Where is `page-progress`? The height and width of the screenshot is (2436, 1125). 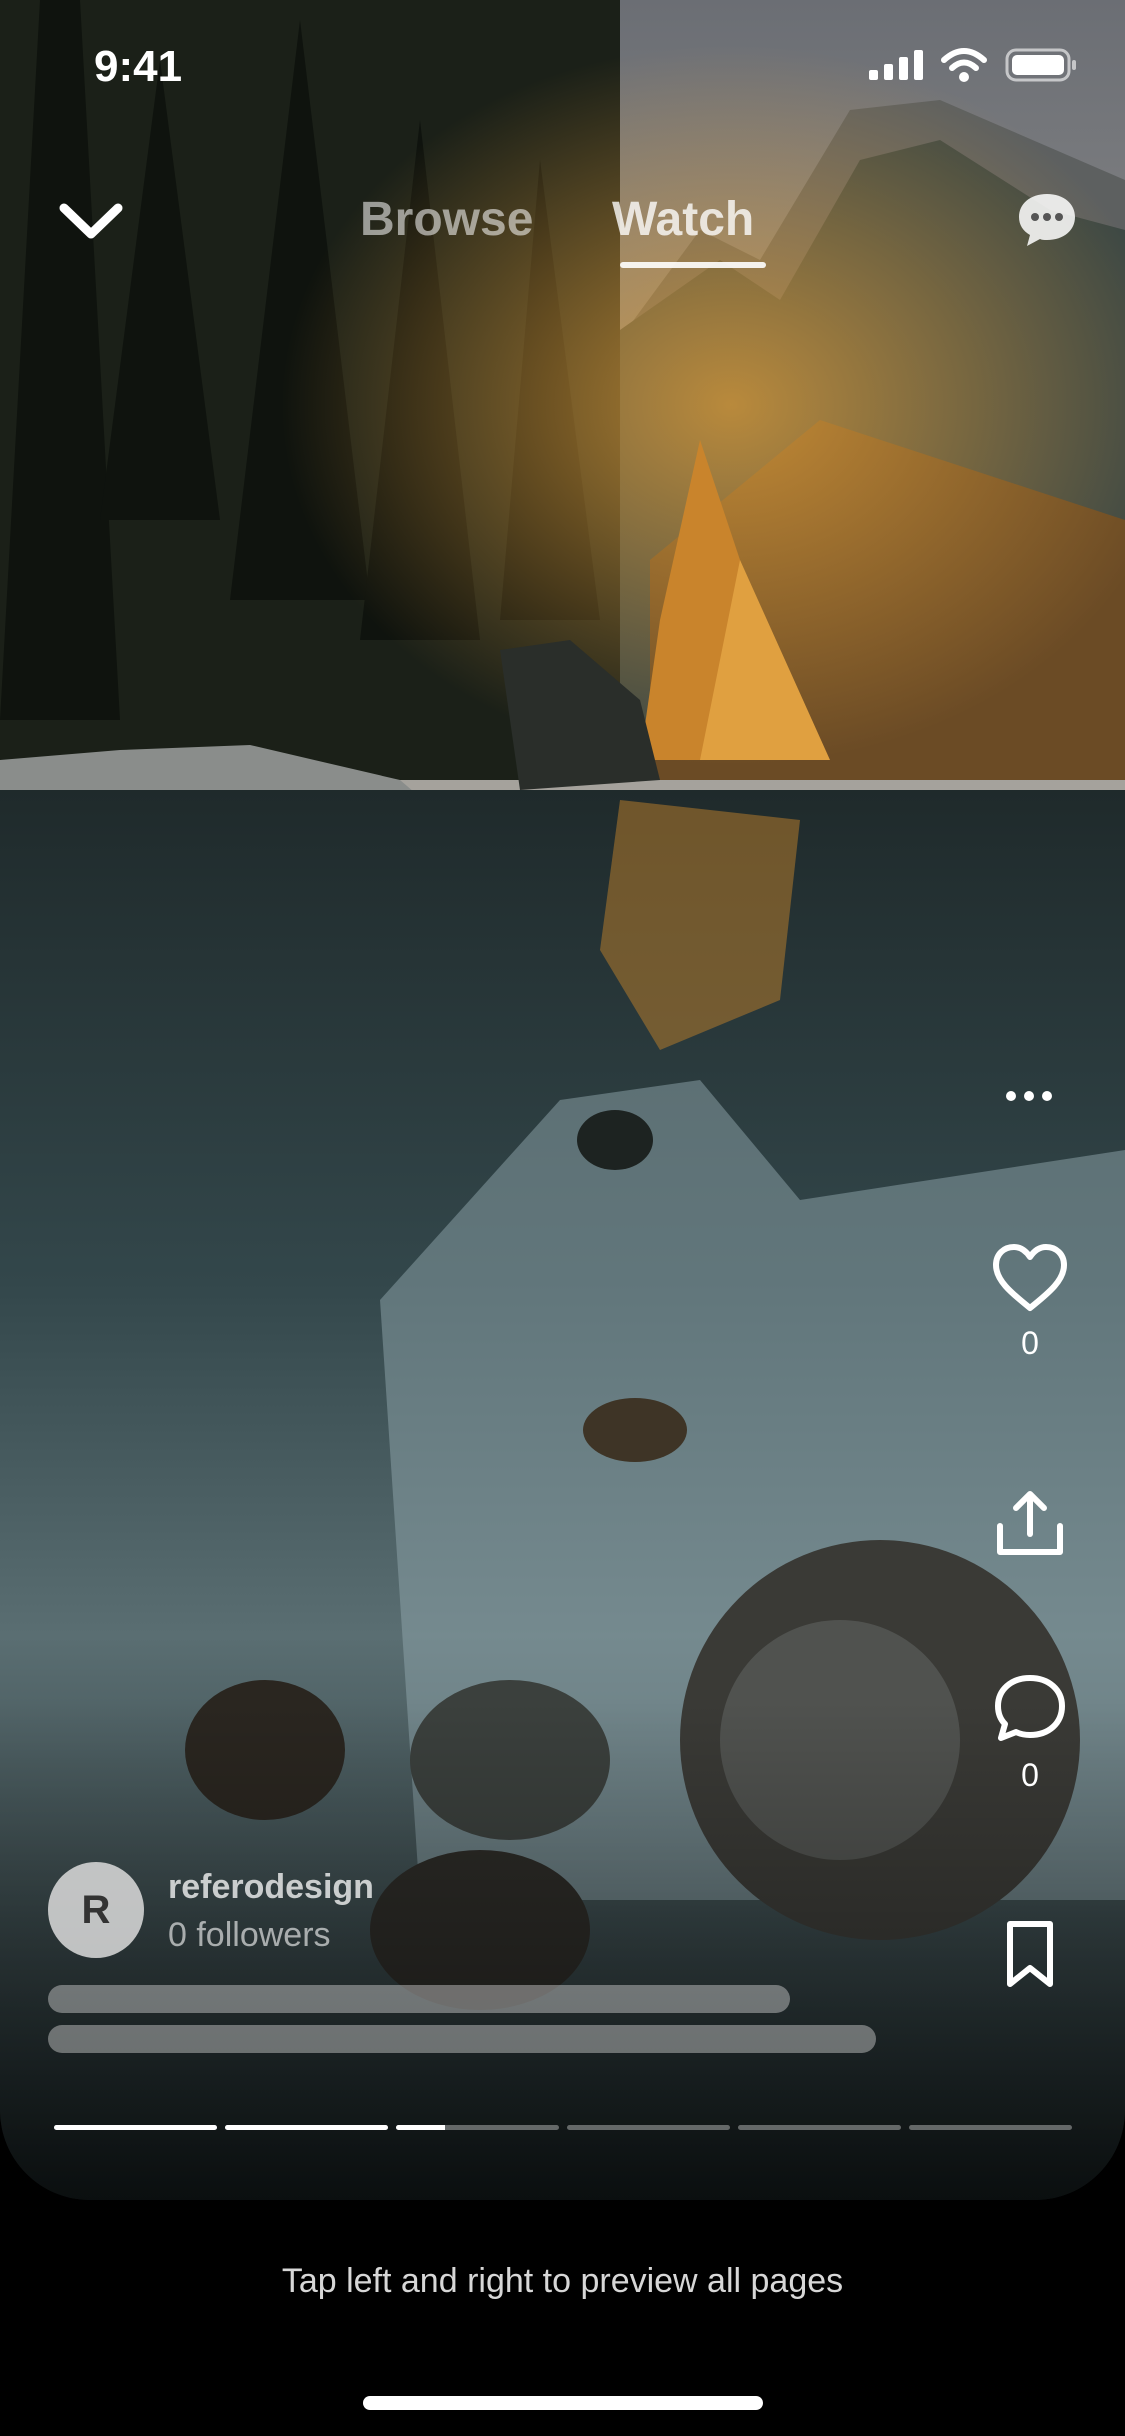
page-progress is located at coordinates (563, 2127).